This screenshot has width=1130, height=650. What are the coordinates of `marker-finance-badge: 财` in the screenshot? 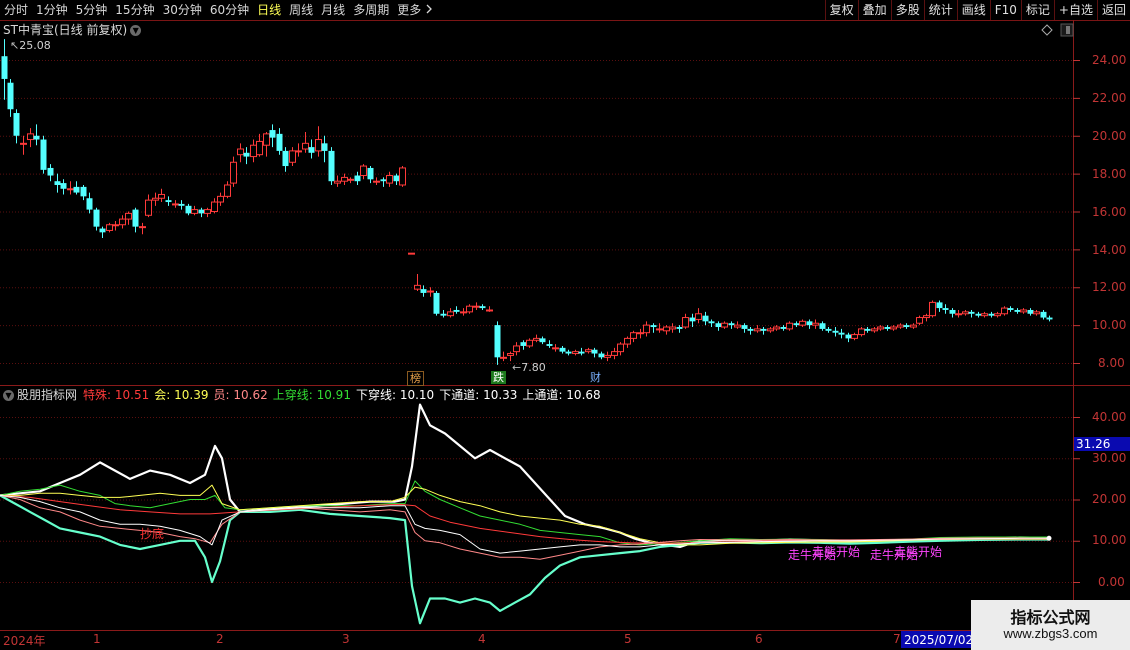 It's located at (595, 377).